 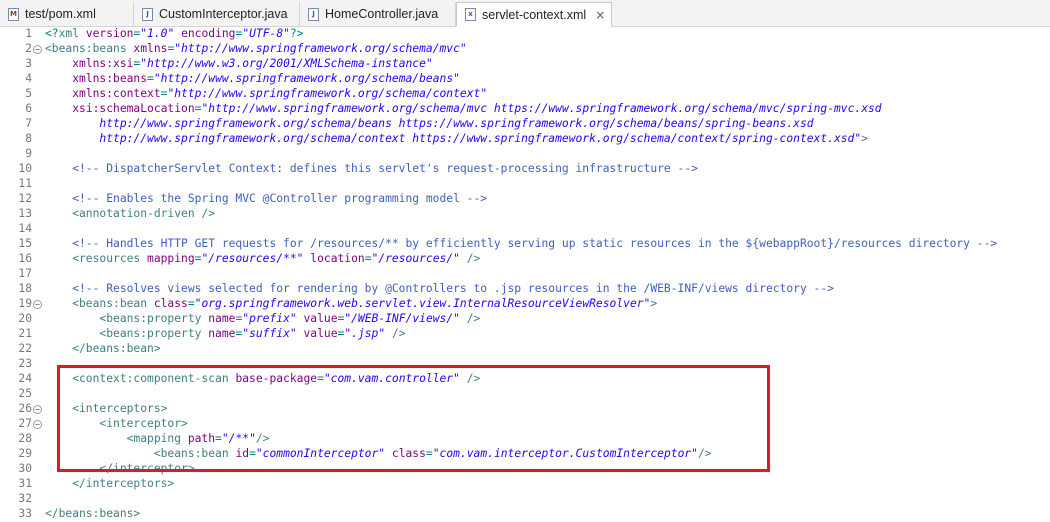 What do you see at coordinates (25, 408) in the screenshot?
I see `line-number: 26` at bounding box center [25, 408].